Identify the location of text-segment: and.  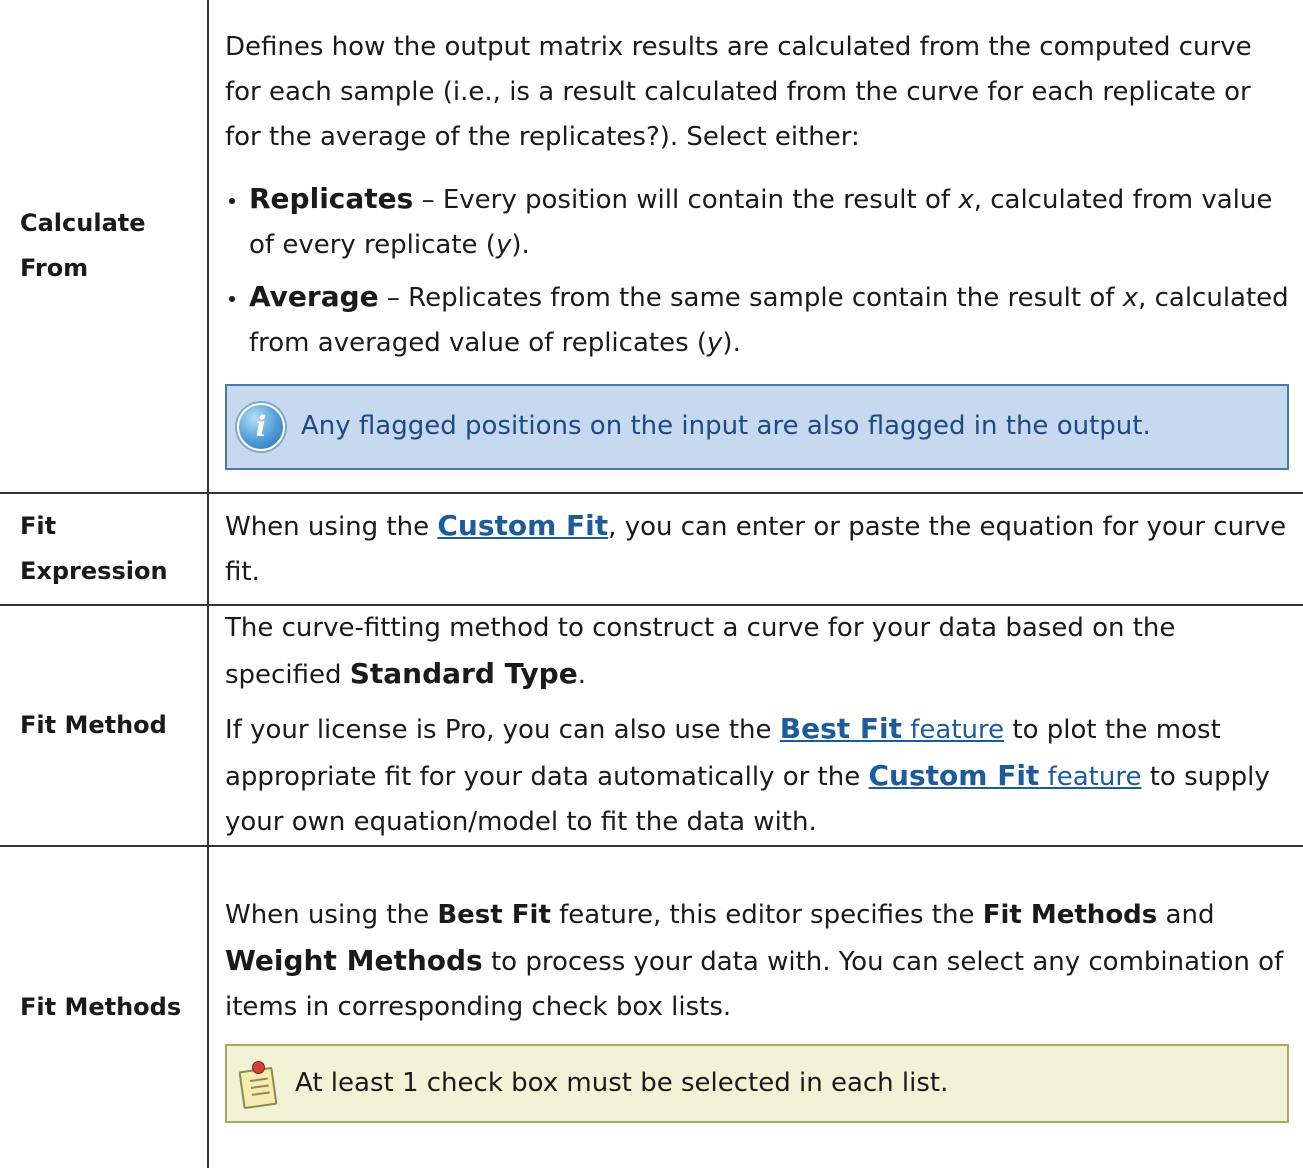
(1186, 914).